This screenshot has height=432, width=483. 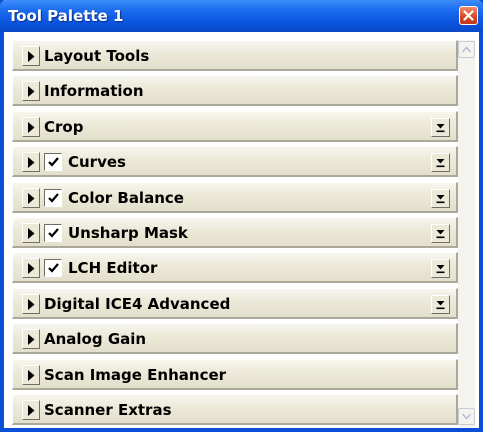 What do you see at coordinates (241, 16) in the screenshot?
I see `title-bar: Tool Palette 1` at bounding box center [241, 16].